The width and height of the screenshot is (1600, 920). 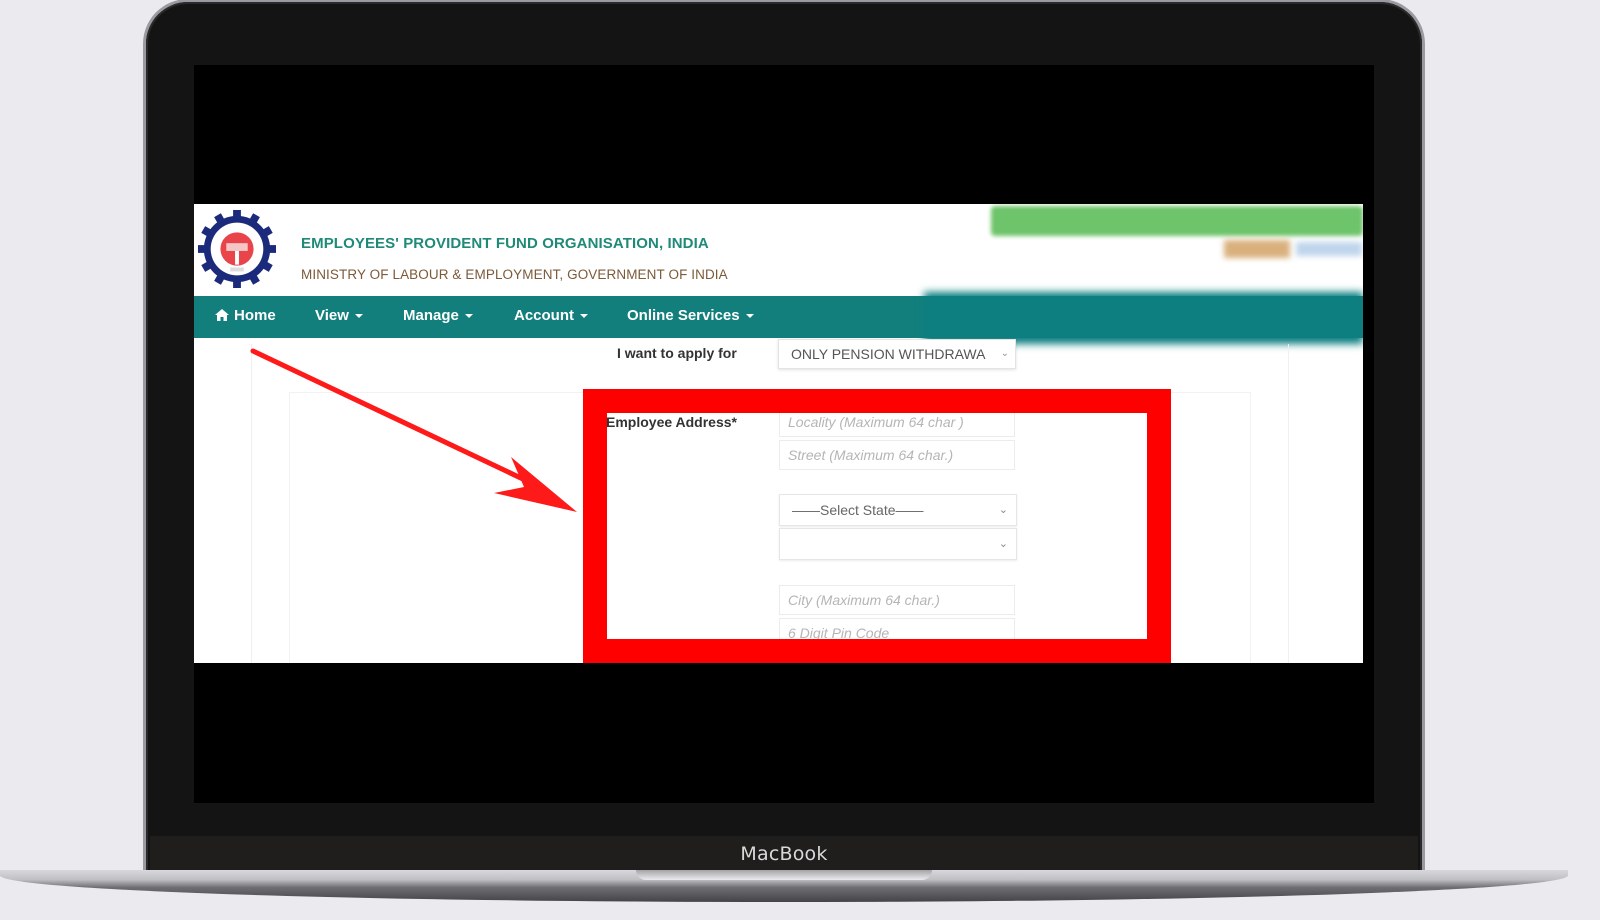 I want to click on apply-for-label: I want to apply for, so click(x=677, y=353).